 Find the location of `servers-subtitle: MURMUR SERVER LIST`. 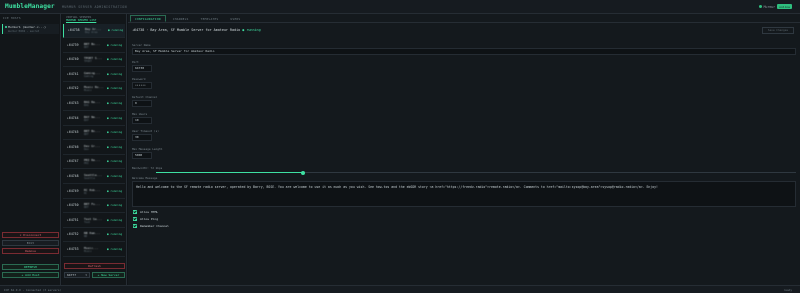

servers-subtitle: MURMUR SERVER LIST is located at coordinates (81, 20).